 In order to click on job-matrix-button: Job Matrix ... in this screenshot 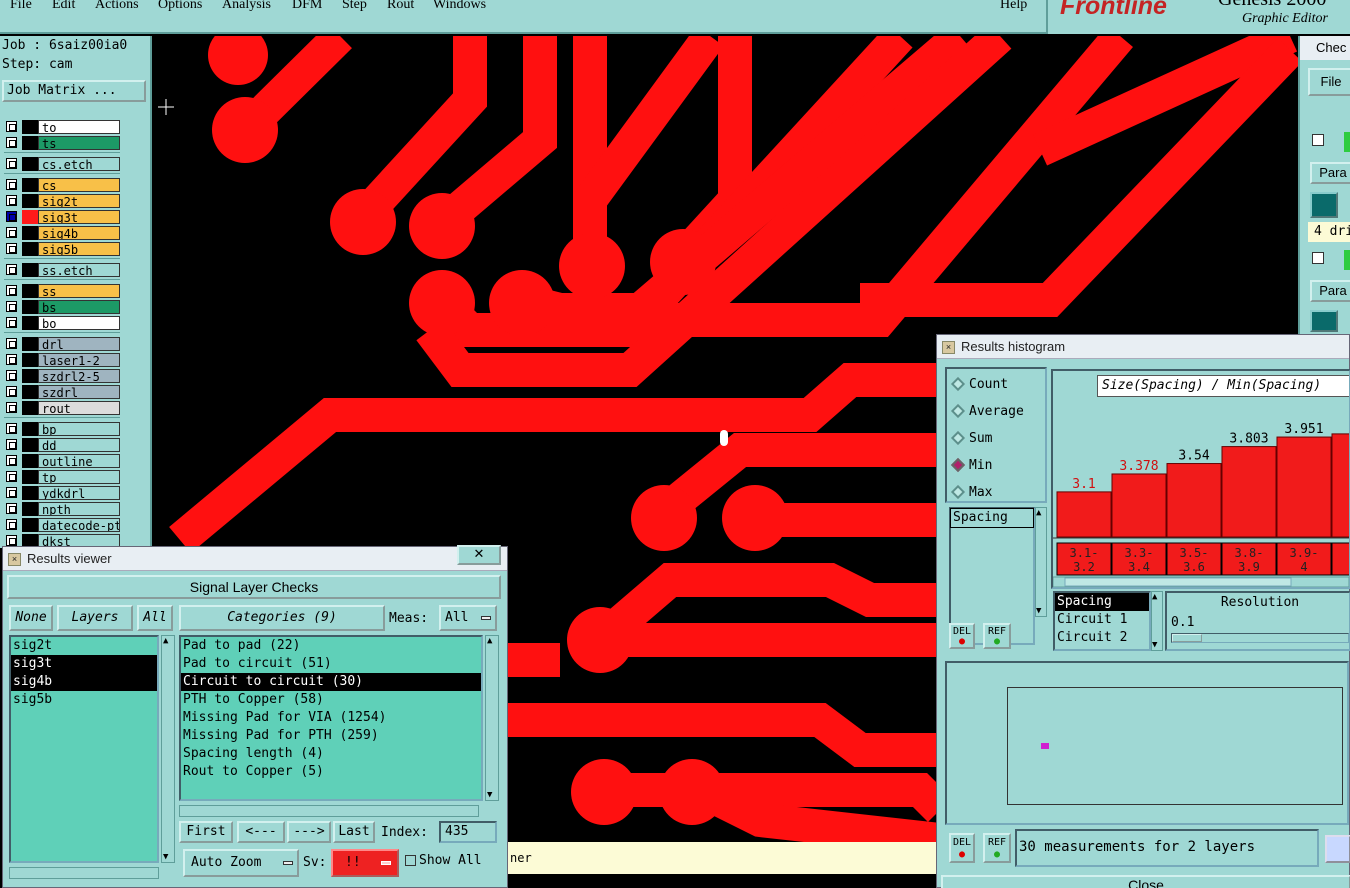, I will do `click(74, 91)`.